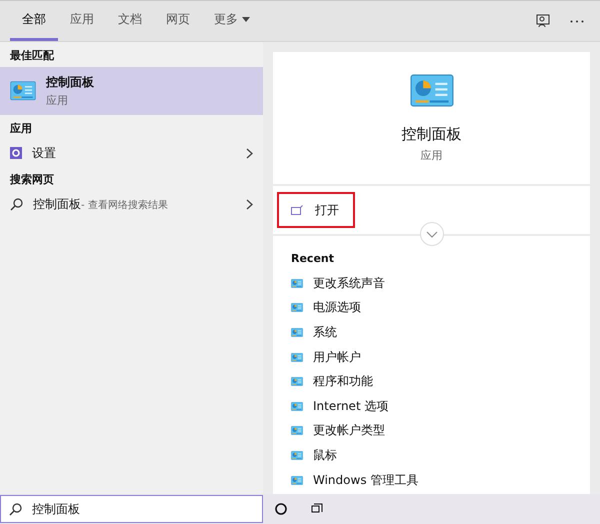  What do you see at coordinates (431, 480) in the screenshot?
I see `recent-item: Windows 管理工具` at bounding box center [431, 480].